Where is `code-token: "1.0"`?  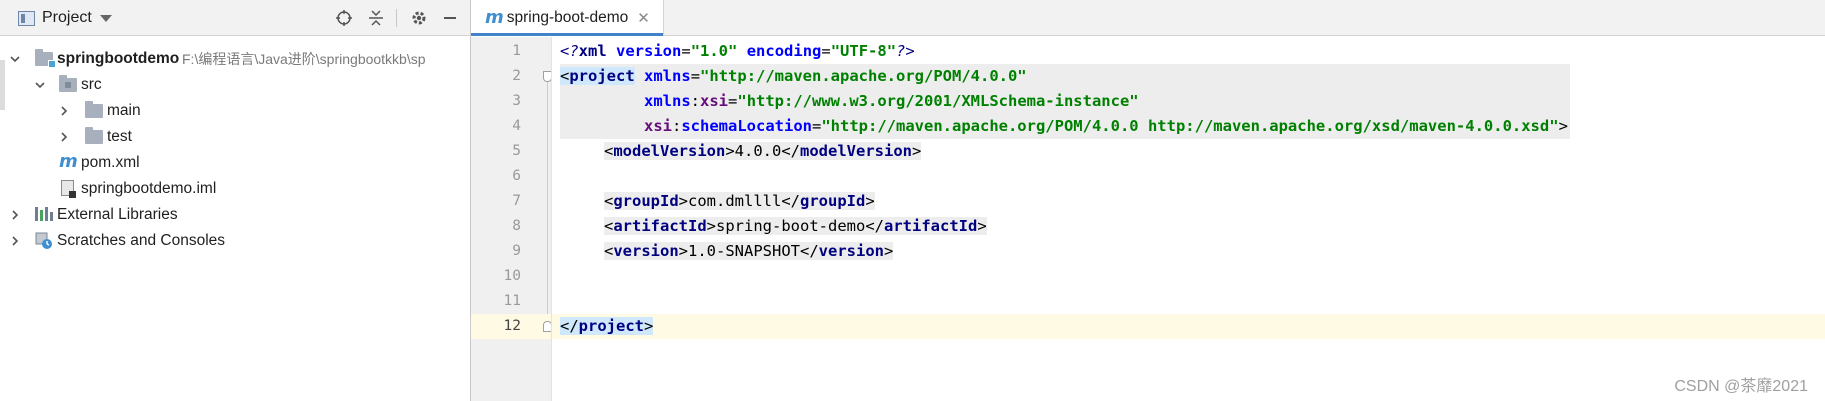
code-token: "1.0" is located at coordinates (714, 51).